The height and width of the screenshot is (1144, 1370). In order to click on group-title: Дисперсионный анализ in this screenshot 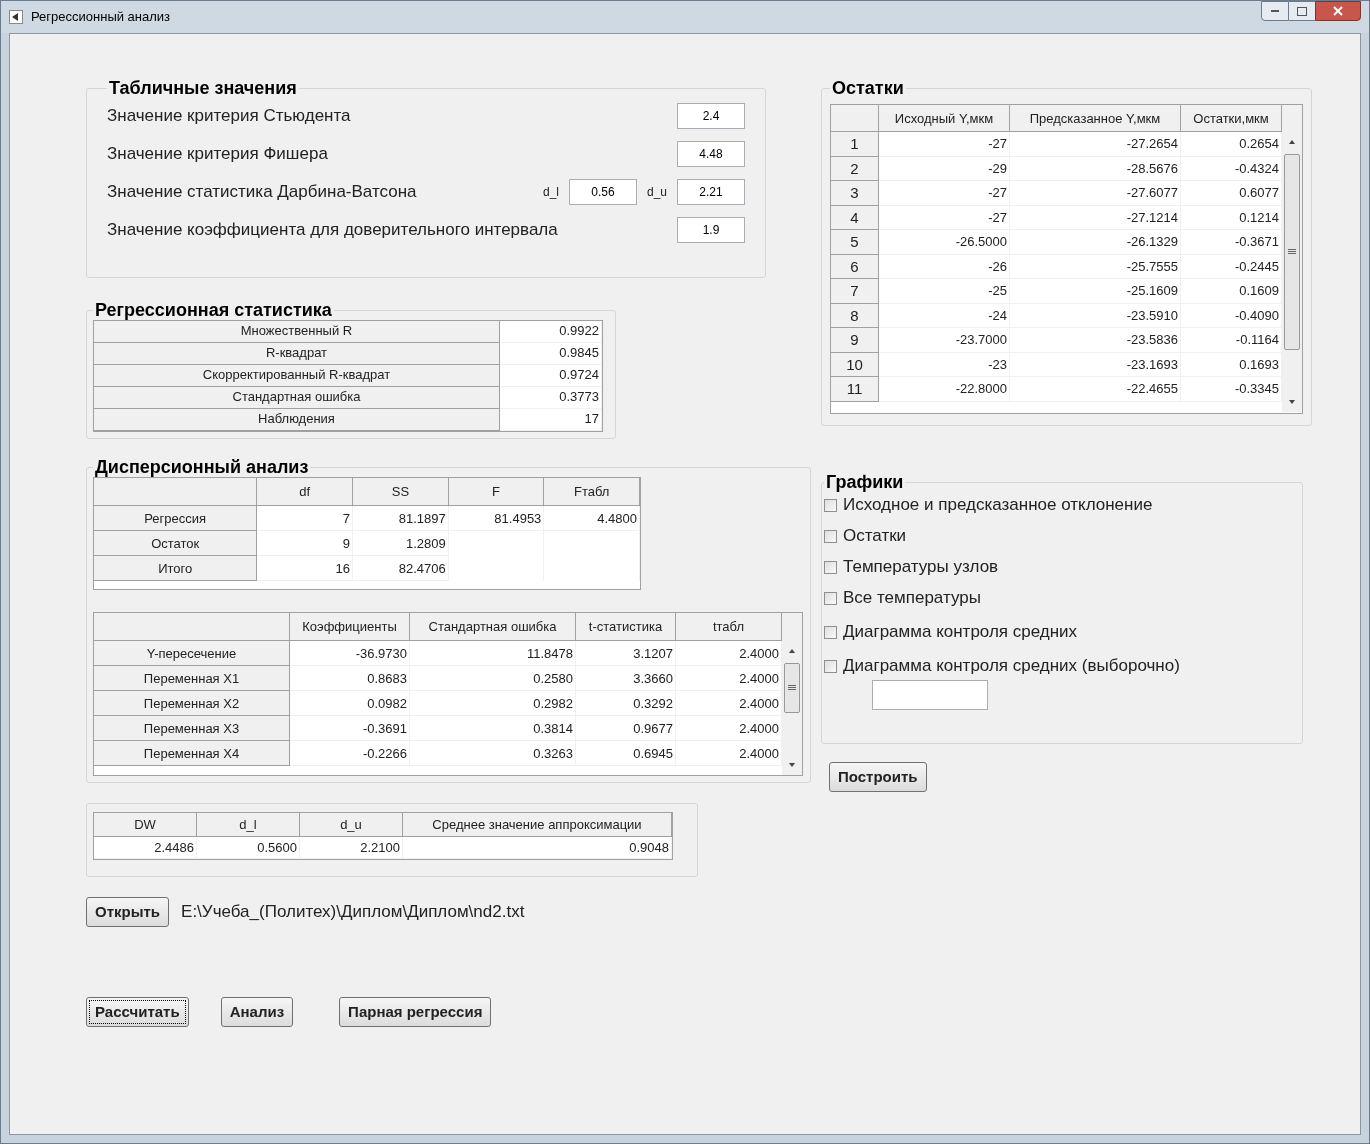, I will do `click(202, 467)`.